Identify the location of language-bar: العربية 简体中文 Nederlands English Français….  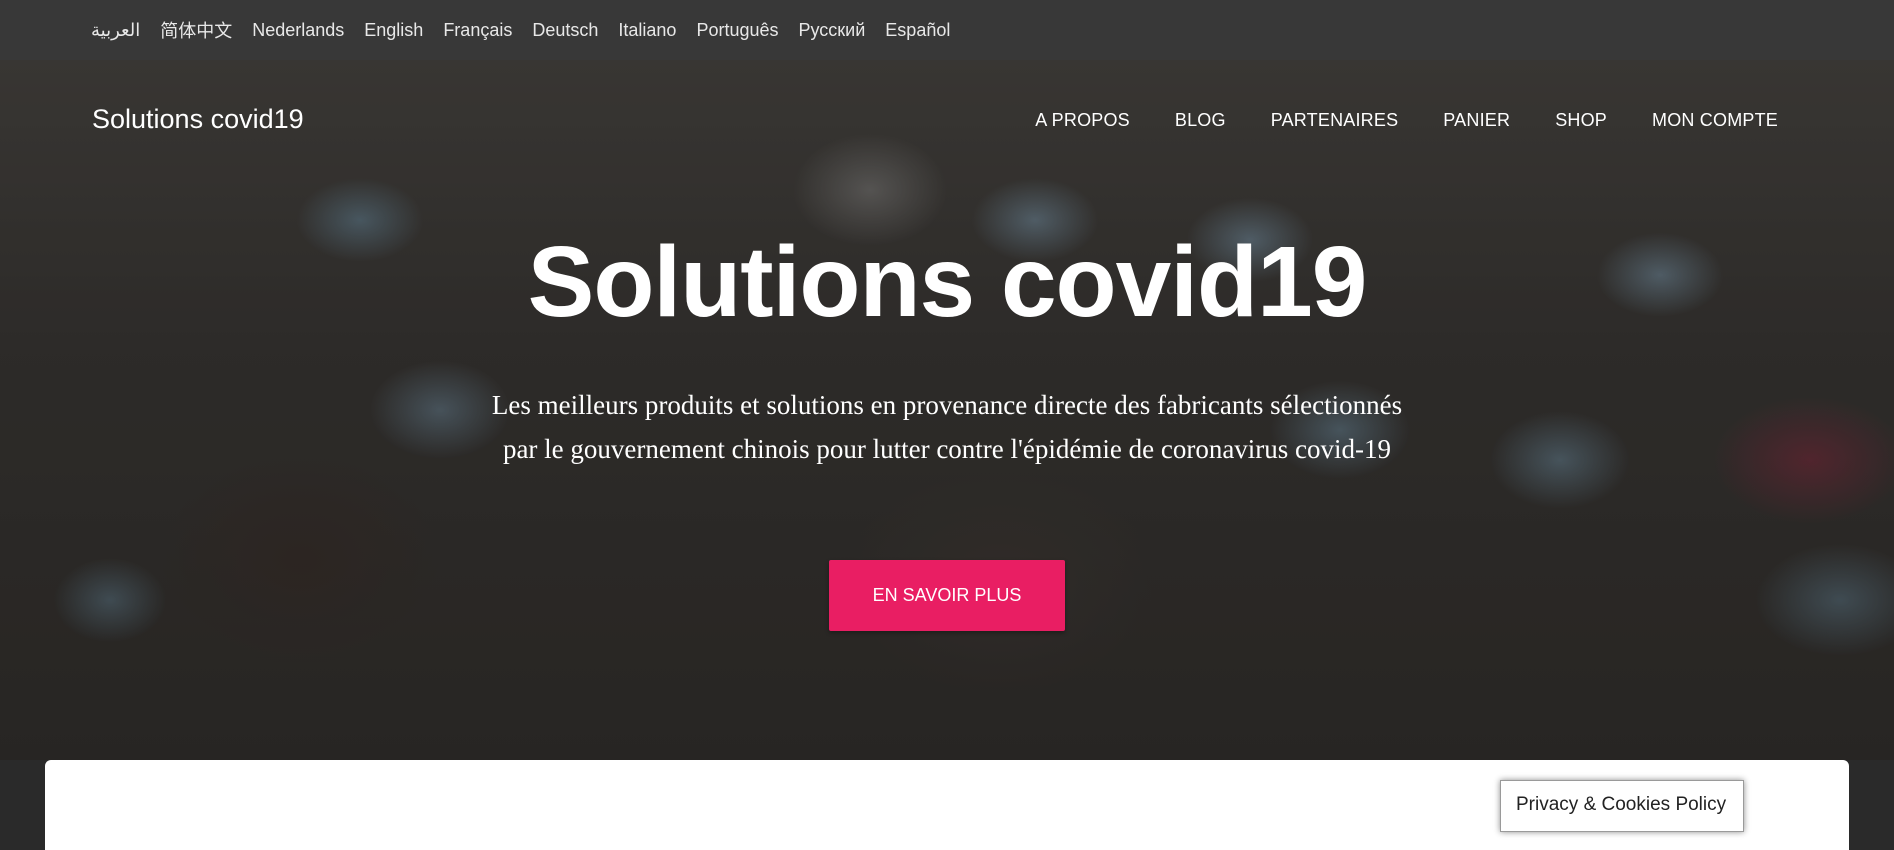
(947, 30).